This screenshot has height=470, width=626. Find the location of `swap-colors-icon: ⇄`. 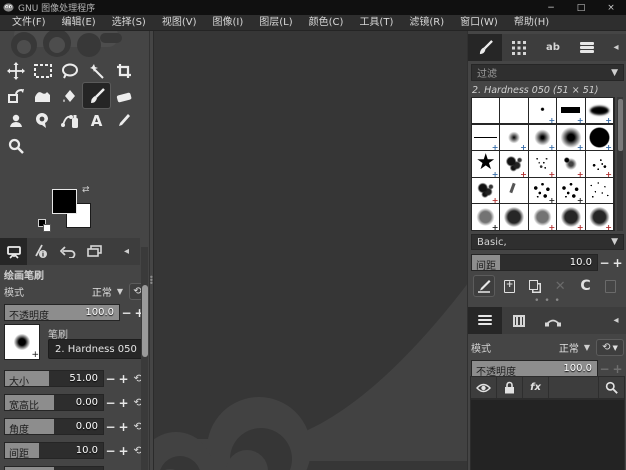

swap-colors-icon: ⇄ is located at coordinates (86, 190).